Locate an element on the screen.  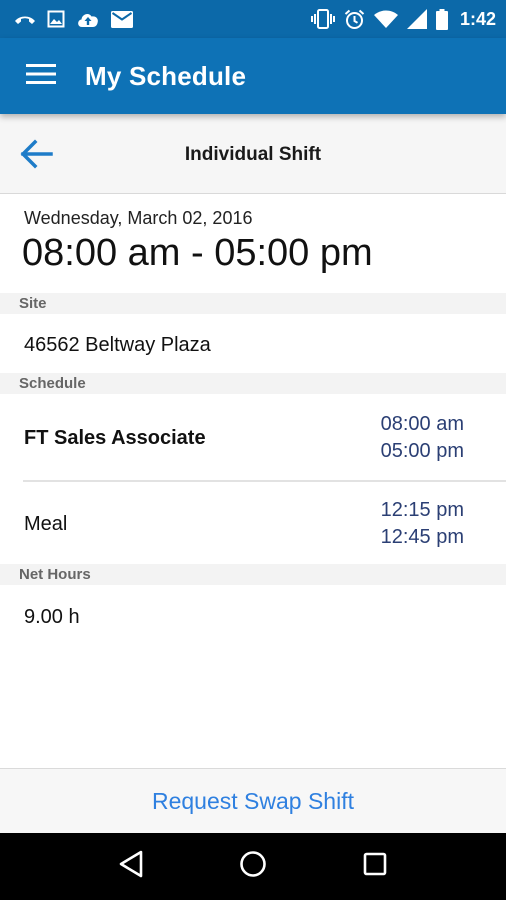
vibrate-icon is located at coordinates (322, 19).